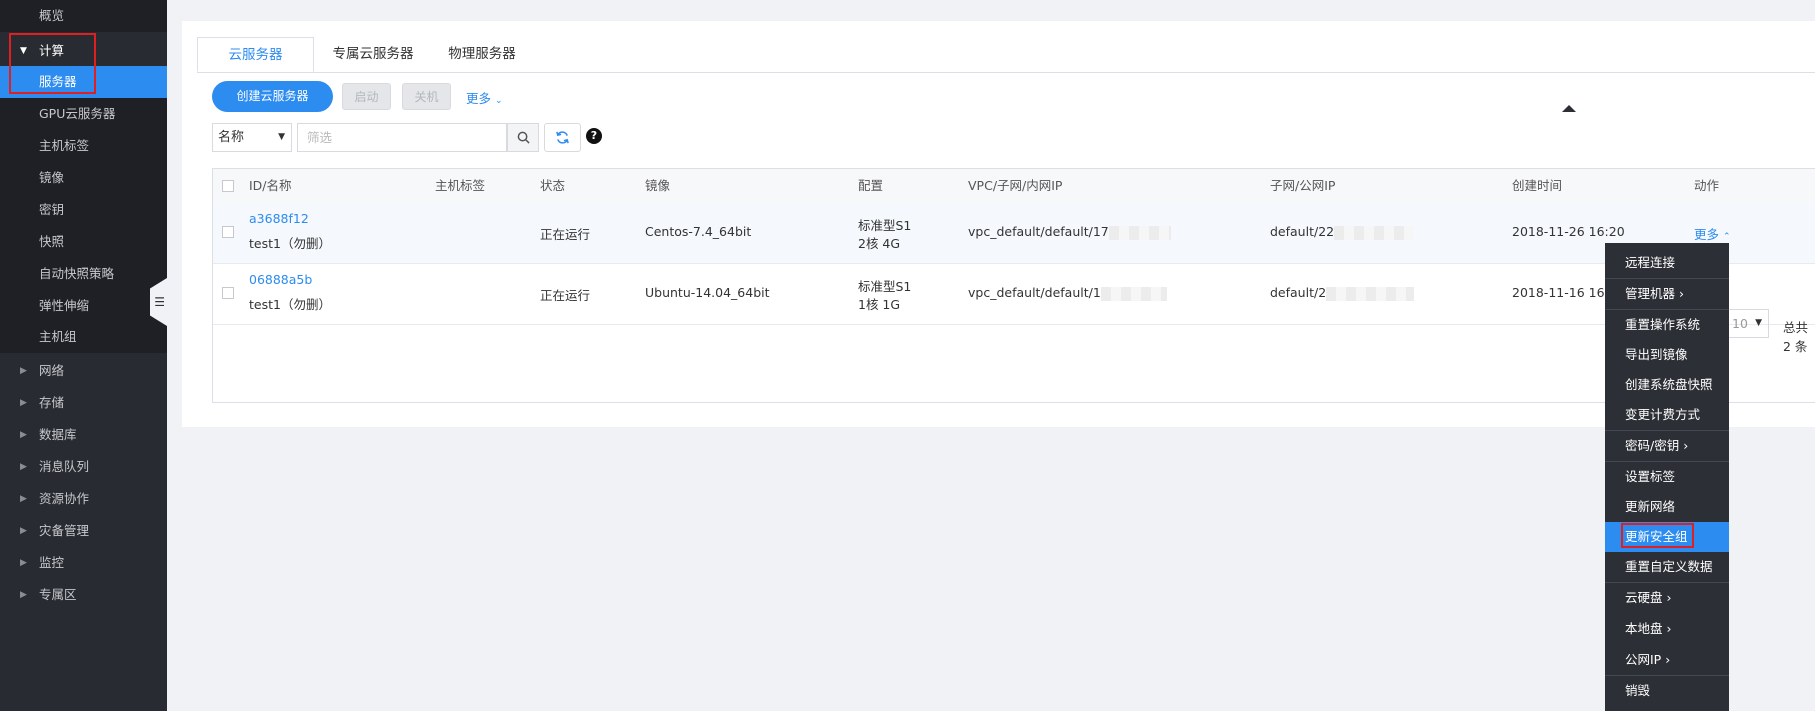 Image resolution: width=1815 pixels, height=711 pixels. Describe the element at coordinates (1667, 598) in the screenshot. I see `menu-item-cloud-disk: 云硬盘 ›` at that location.